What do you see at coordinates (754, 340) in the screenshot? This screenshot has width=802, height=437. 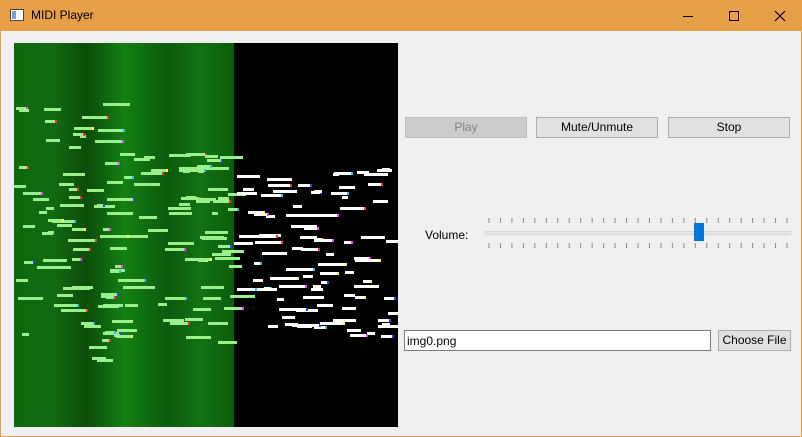 I see `choose-file-button: Choose File` at bounding box center [754, 340].